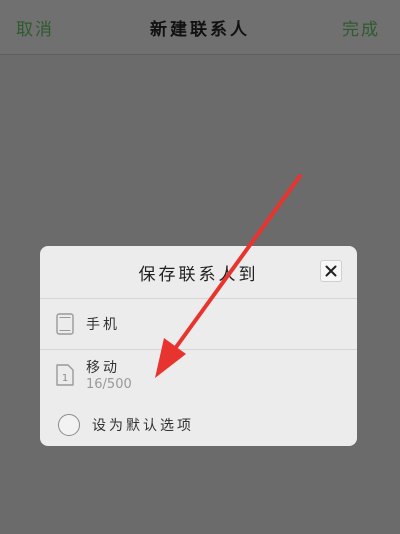  Describe the element at coordinates (103, 325) in the screenshot. I see `phone-option-label: 手机` at that location.